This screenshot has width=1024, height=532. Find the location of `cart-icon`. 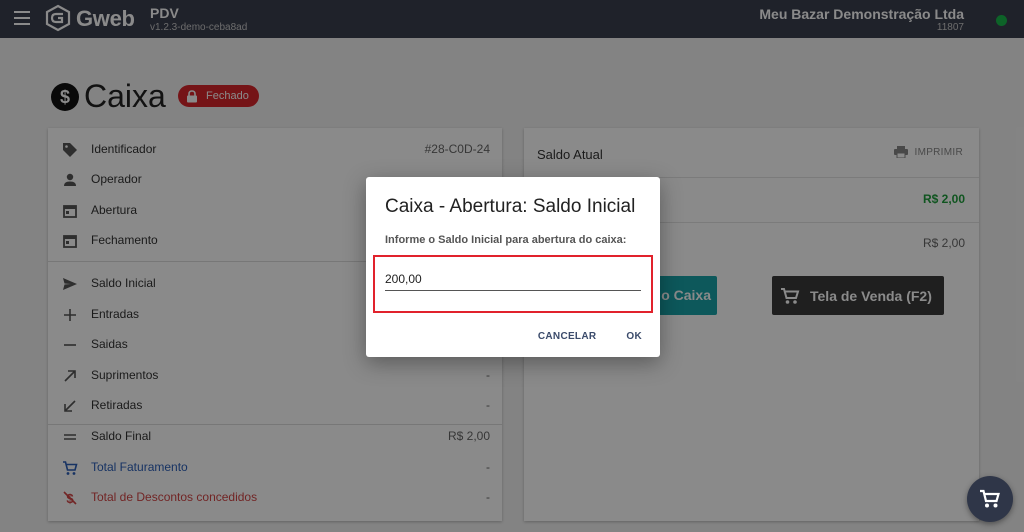

cart-icon is located at coordinates (990, 498).